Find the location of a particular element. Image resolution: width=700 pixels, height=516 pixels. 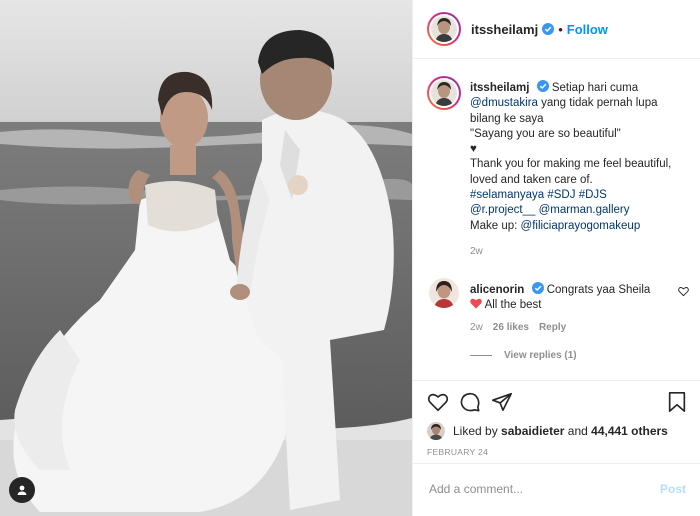

likes-count: 44,441 others is located at coordinates (629, 431).